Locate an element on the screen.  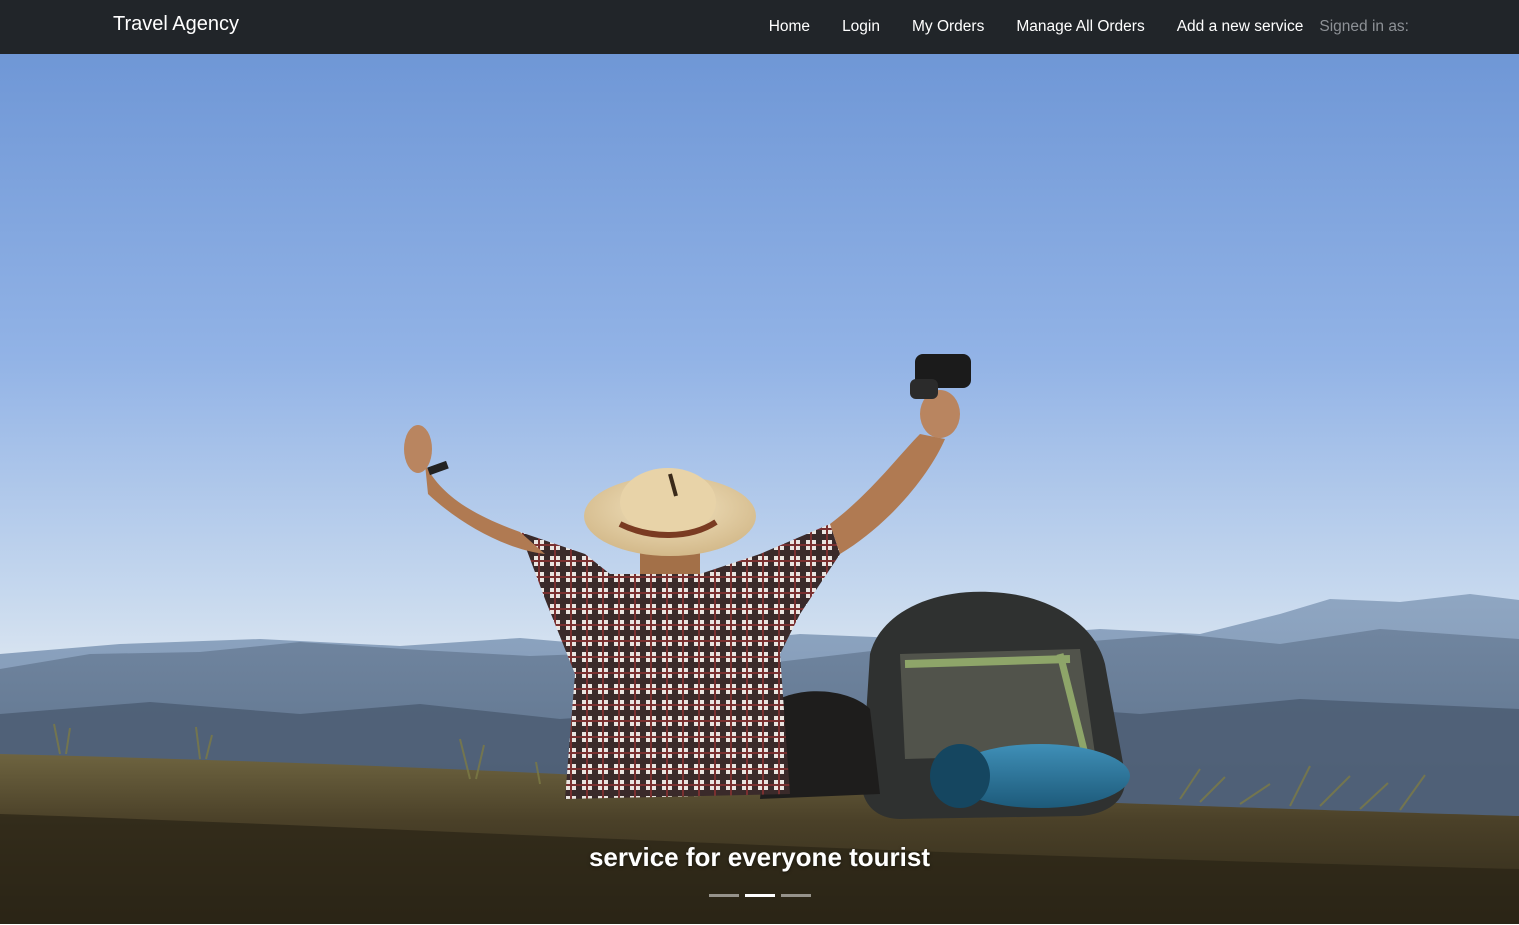
nav-link-add-service: Add a new service is located at coordinates (1240, 27).